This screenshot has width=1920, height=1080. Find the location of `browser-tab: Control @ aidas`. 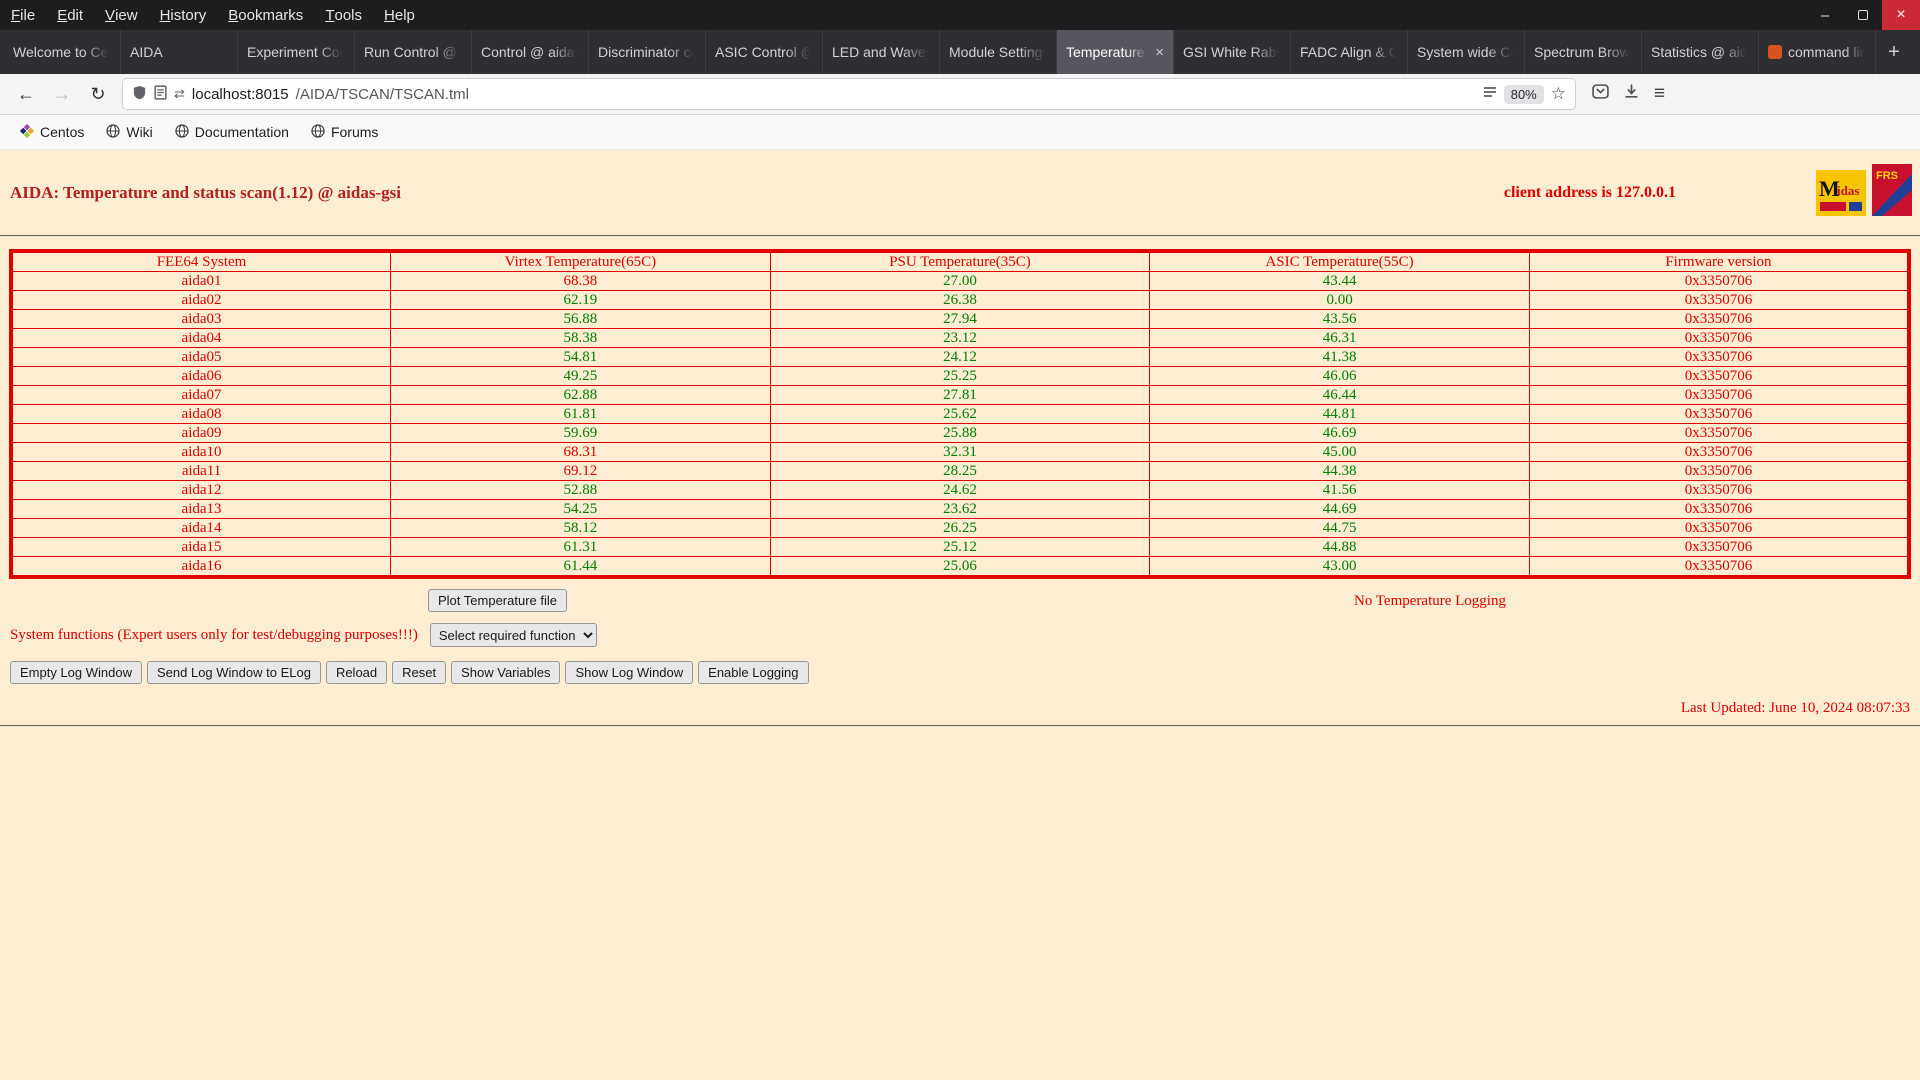

browser-tab: Control @ aidas is located at coordinates (530, 52).